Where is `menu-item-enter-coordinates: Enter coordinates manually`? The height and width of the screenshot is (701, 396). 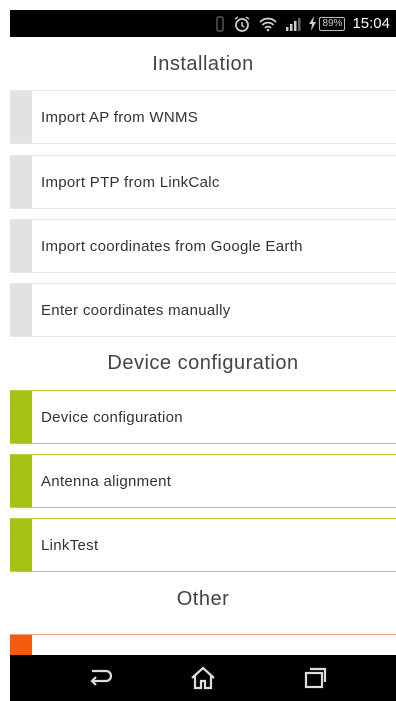 menu-item-enter-coordinates: Enter coordinates manually is located at coordinates (203, 310).